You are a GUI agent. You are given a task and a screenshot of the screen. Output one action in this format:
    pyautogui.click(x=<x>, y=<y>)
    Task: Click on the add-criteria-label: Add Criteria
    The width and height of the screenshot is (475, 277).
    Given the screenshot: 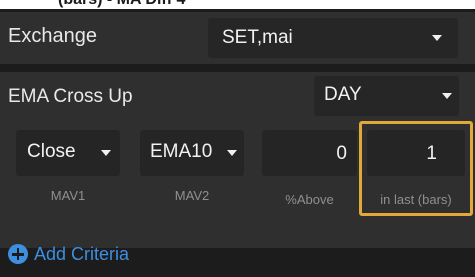 What is the action you would take?
    pyautogui.click(x=82, y=253)
    